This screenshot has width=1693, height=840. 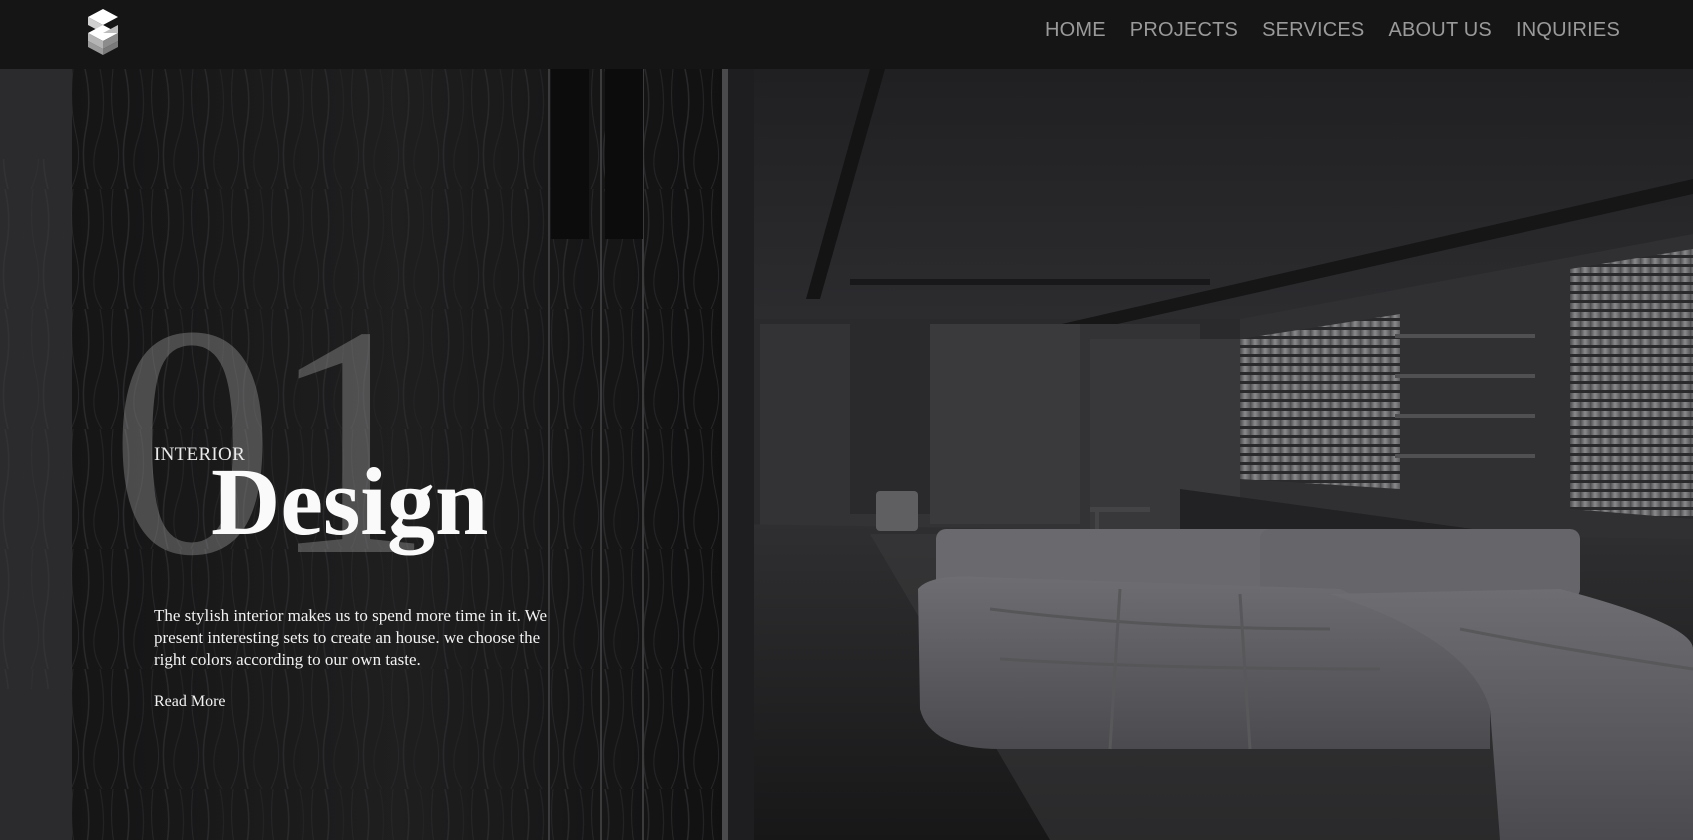 What do you see at coordinates (1313, 30) in the screenshot?
I see `nav-services-link: SERVICES` at bounding box center [1313, 30].